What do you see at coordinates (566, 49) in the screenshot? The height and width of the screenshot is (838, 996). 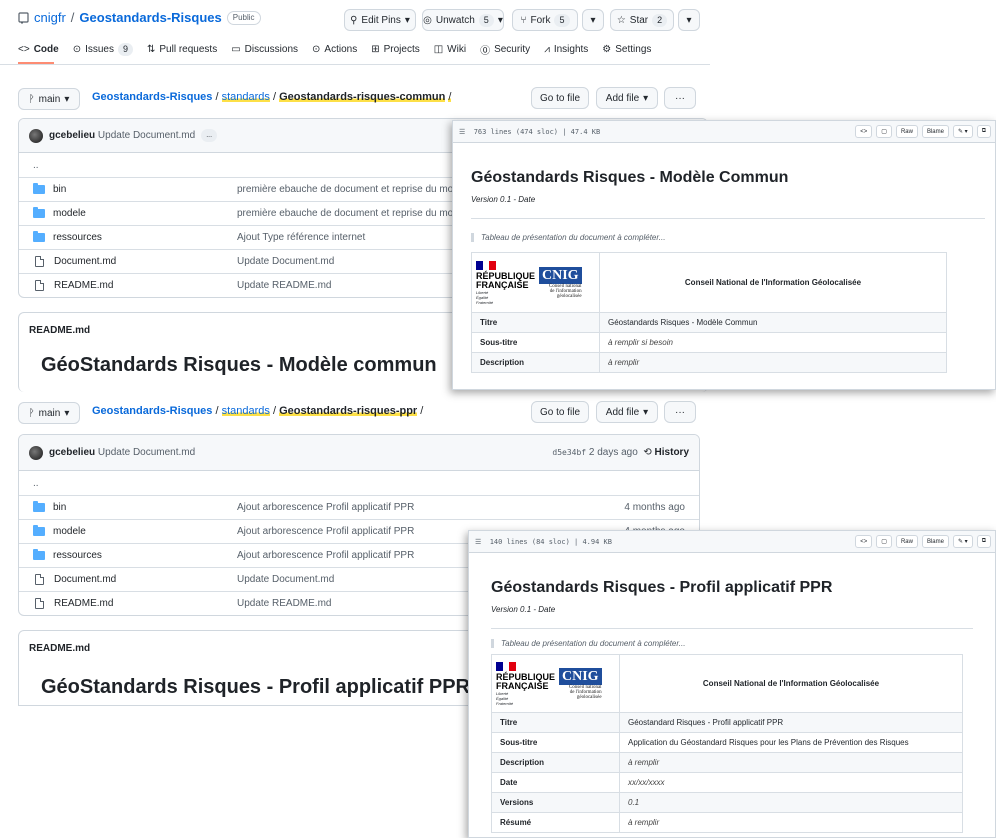 I see `tab-insights: ⩘ Insights` at bounding box center [566, 49].